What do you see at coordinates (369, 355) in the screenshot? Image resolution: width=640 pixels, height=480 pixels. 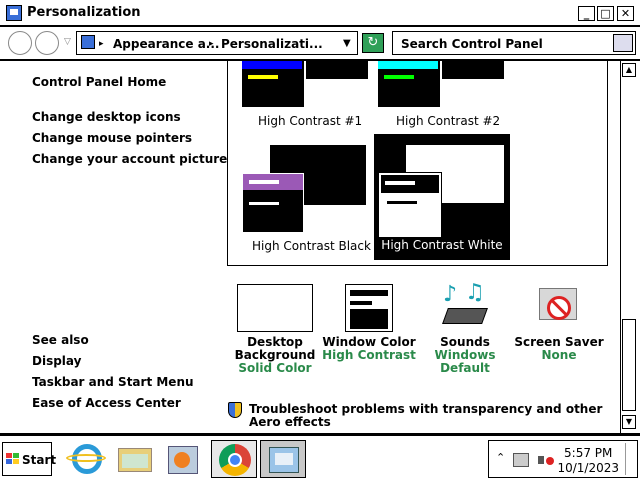 I see `window-color-value: High Contrast` at bounding box center [369, 355].